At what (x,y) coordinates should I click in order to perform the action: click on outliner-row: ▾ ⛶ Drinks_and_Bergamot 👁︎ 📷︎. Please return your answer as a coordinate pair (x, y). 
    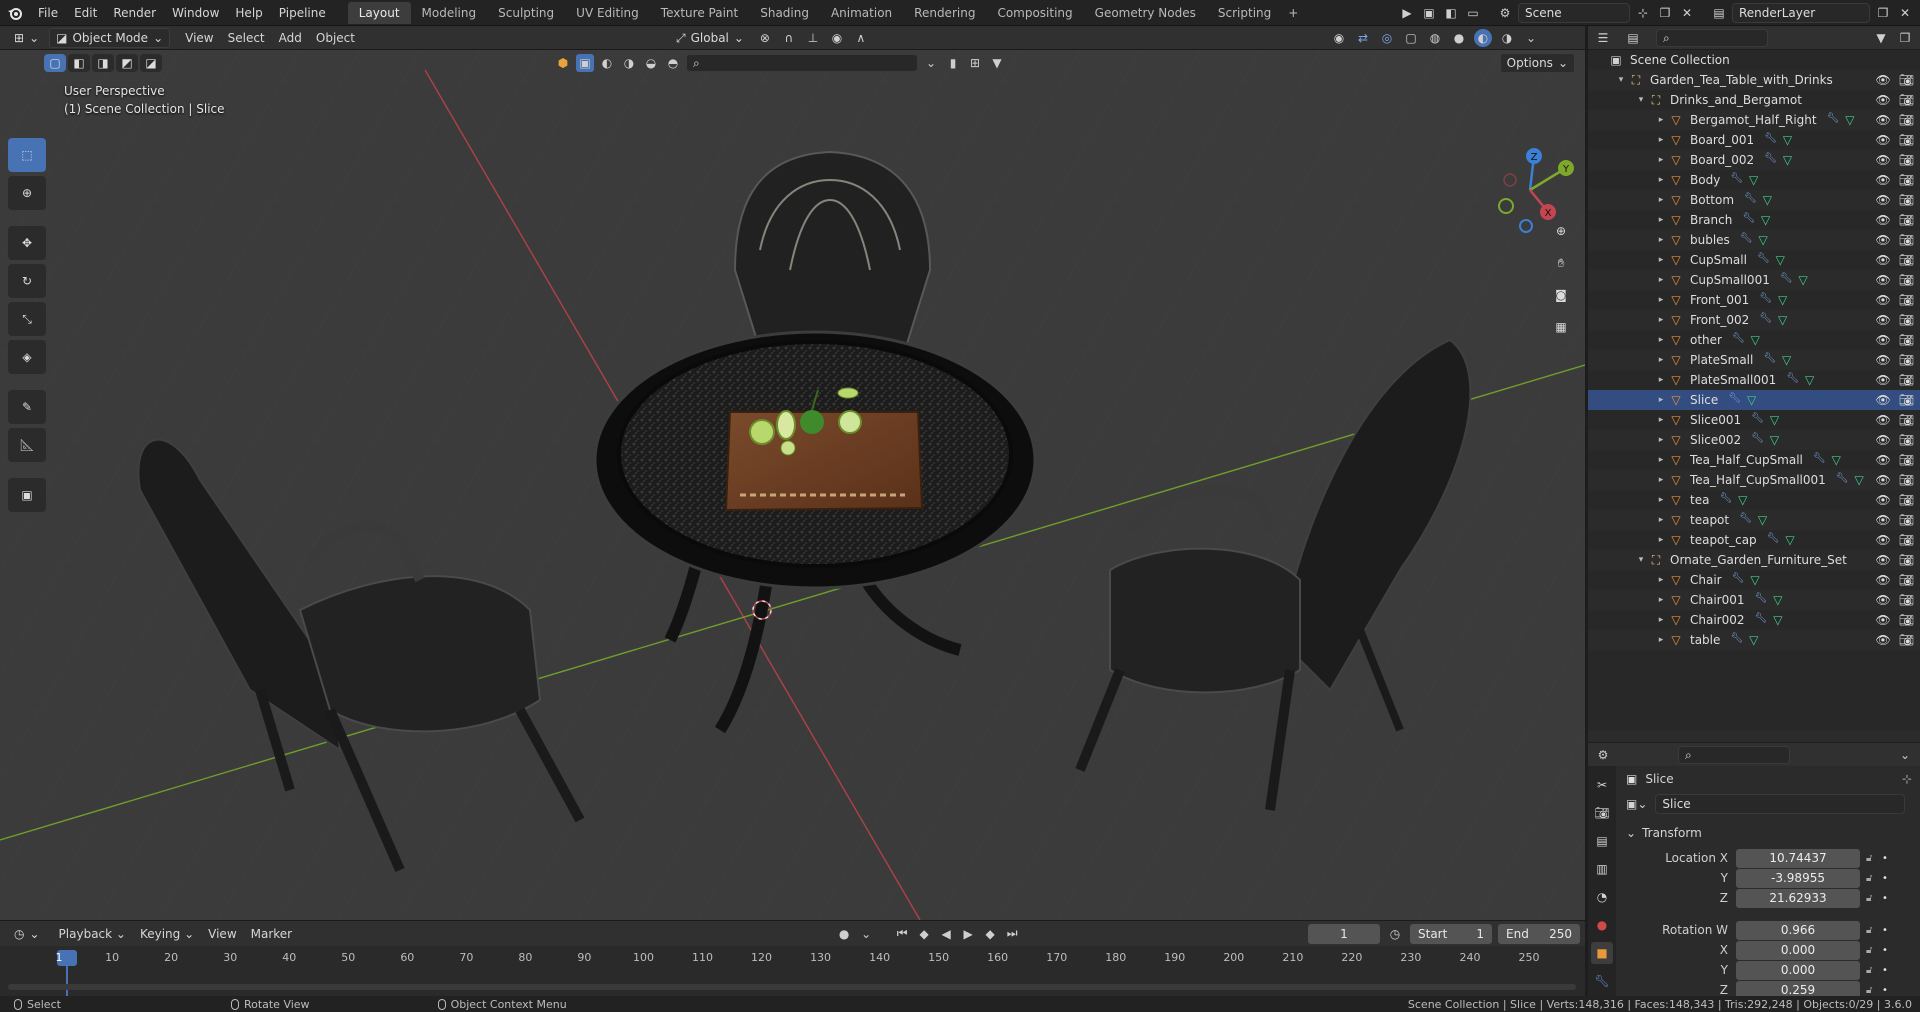
    Looking at the image, I should click on (1754, 100).